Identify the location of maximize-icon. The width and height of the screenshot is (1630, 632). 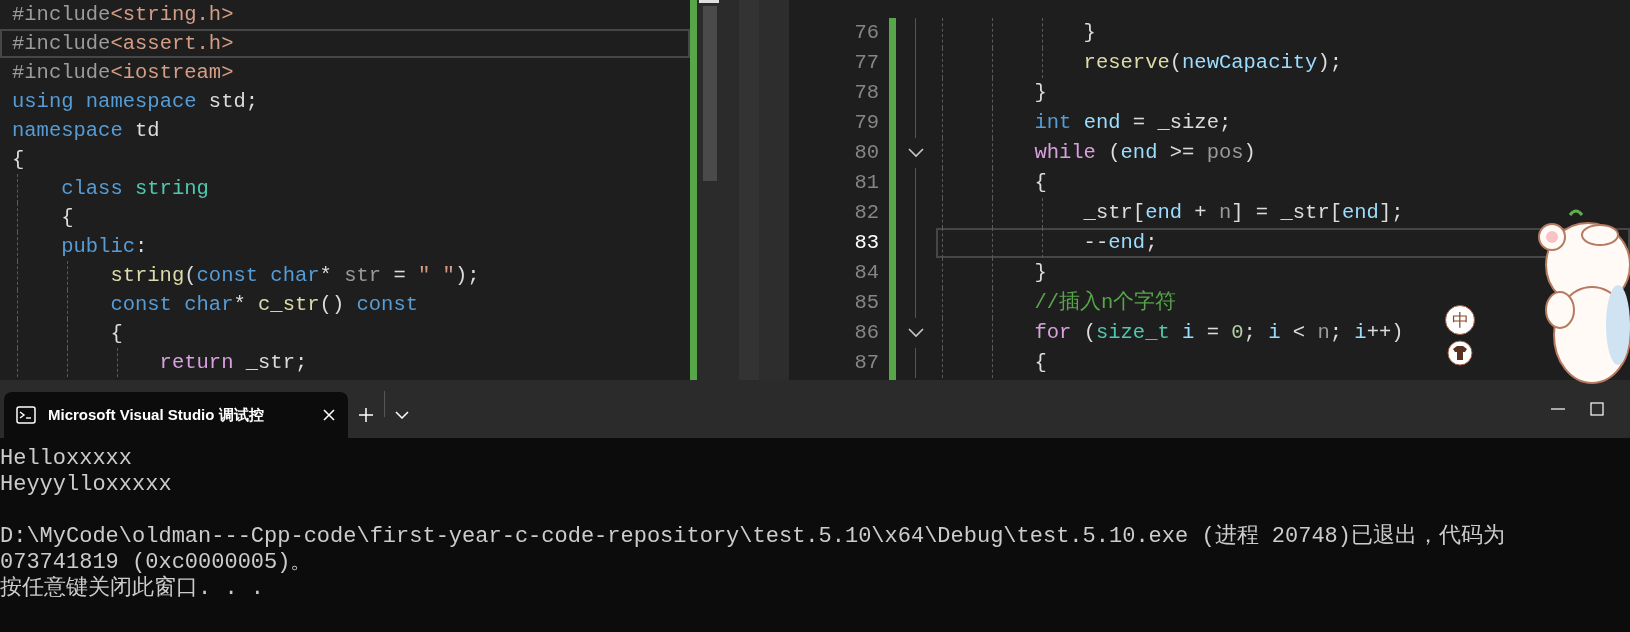
(1597, 409).